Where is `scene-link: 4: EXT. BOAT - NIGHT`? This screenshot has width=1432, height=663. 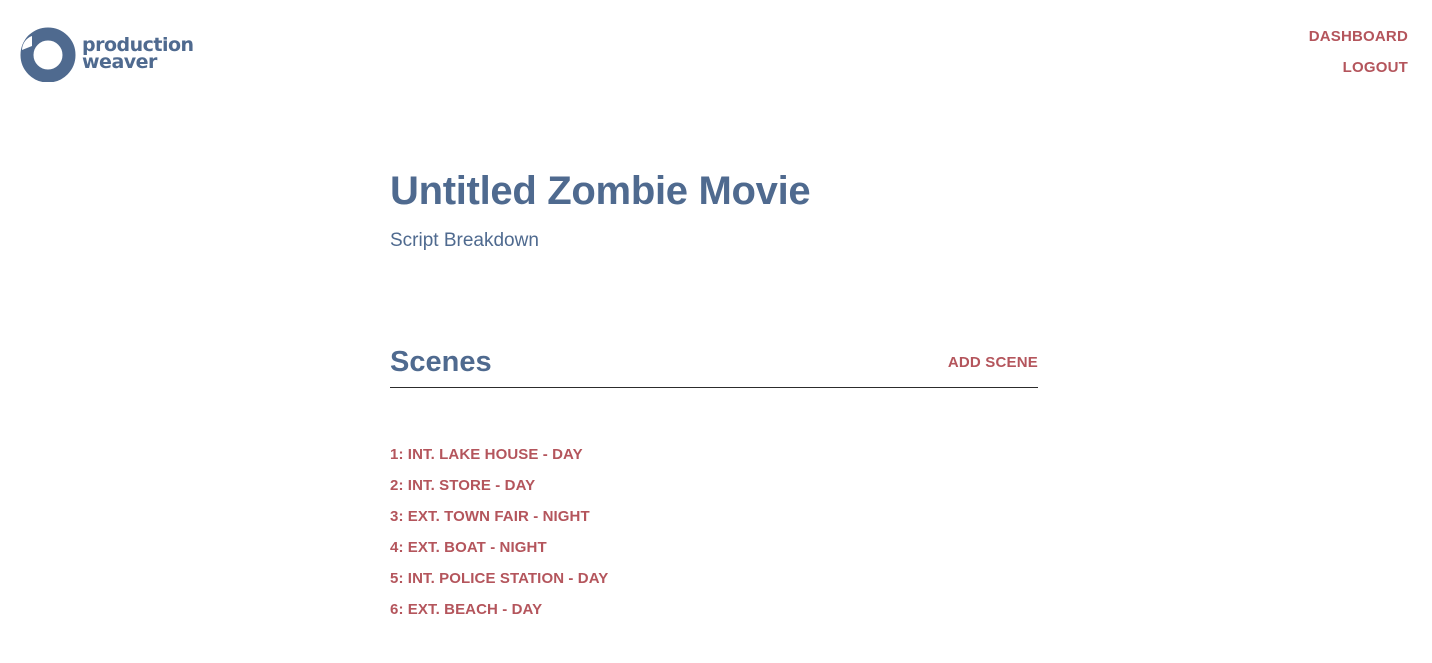
scene-link: 4: EXT. BOAT - NIGHT is located at coordinates (468, 547).